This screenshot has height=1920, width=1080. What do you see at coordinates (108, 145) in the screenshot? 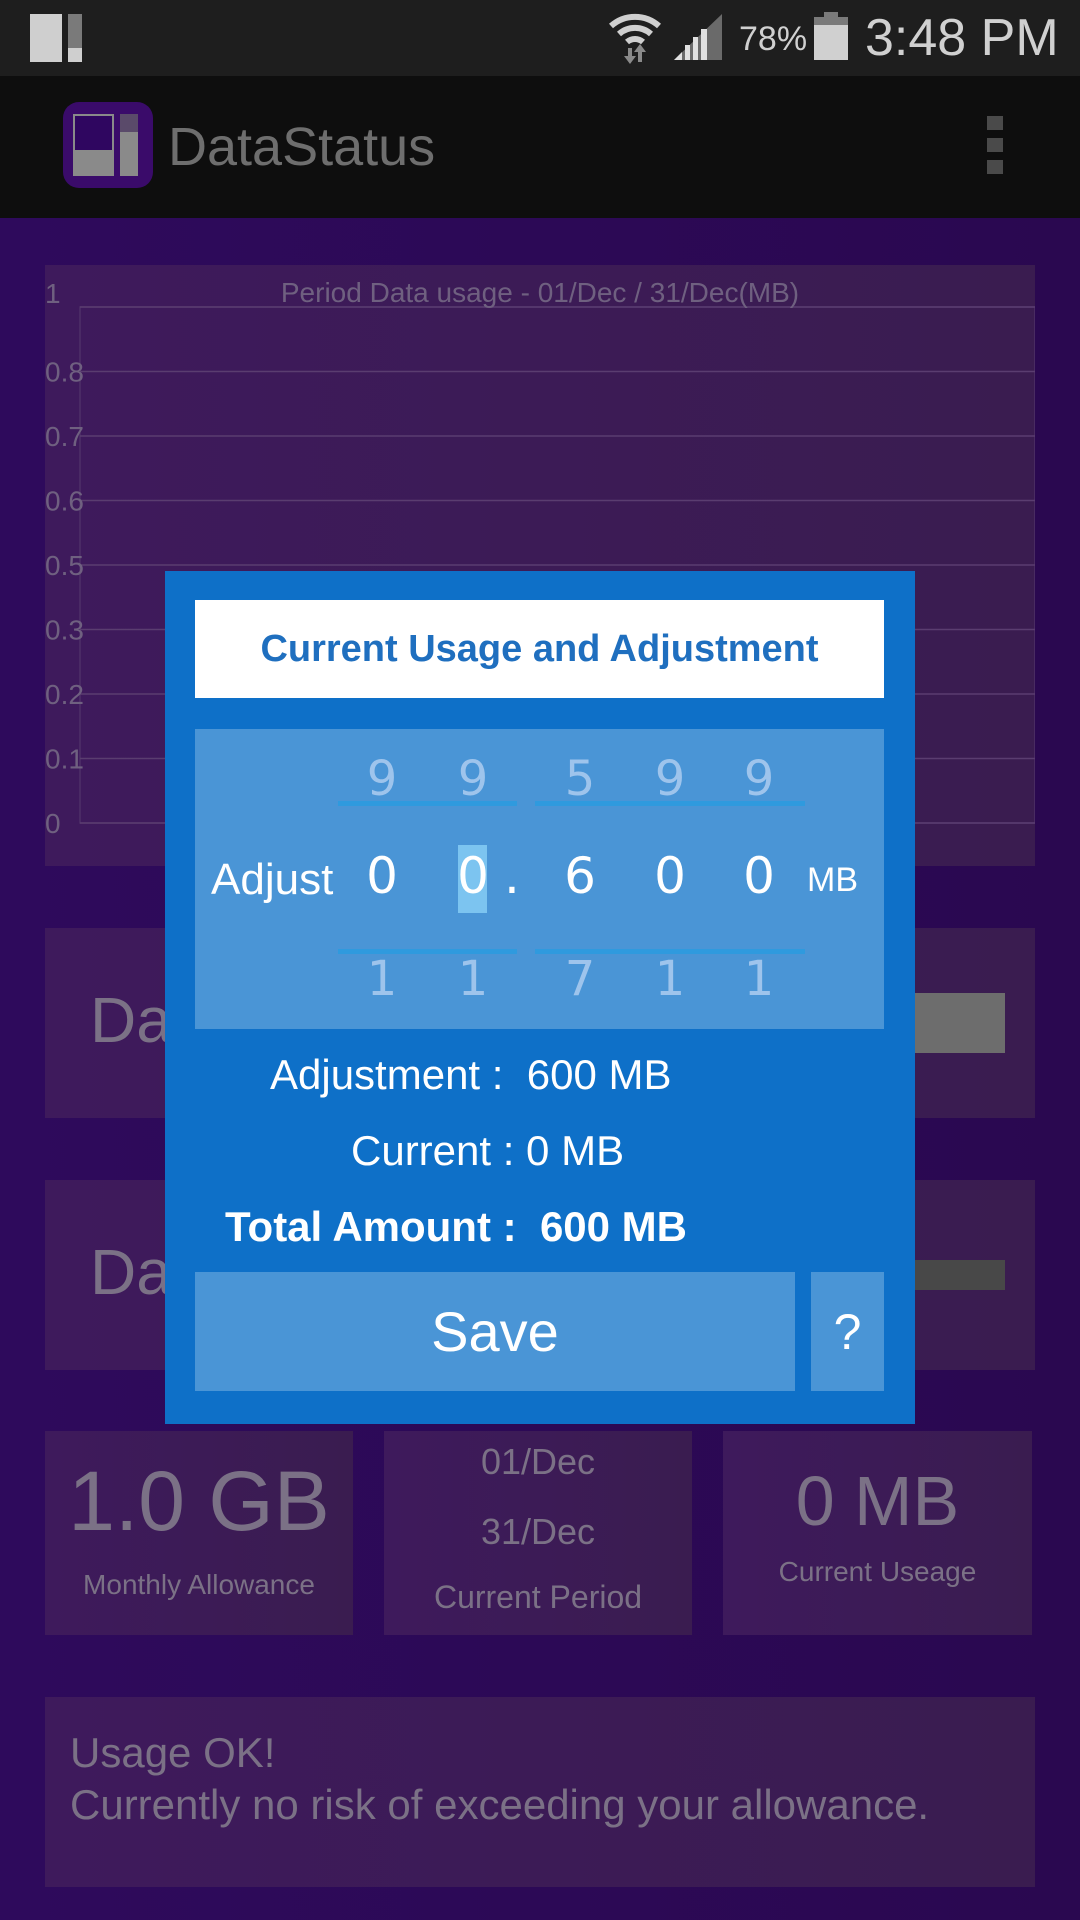
I see `app-logo-icon` at bounding box center [108, 145].